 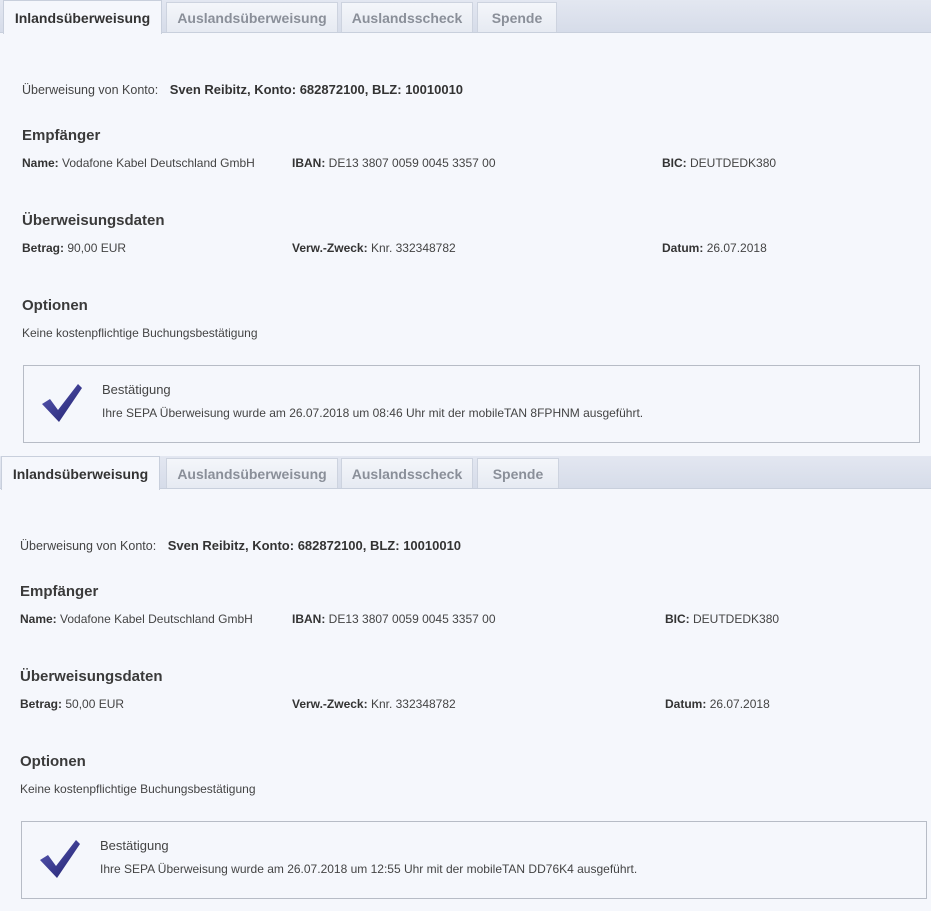 What do you see at coordinates (95, 704) in the screenshot?
I see `amount-value: 50,00 EUR` at bounding box center [95, 704].